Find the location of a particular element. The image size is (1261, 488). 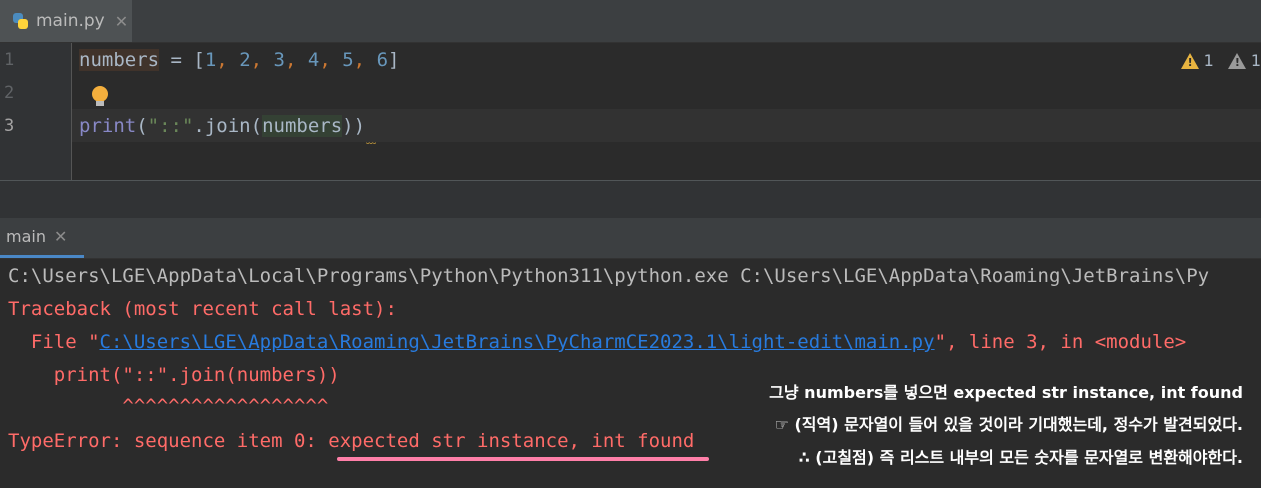

warning-count: ! 1 is located at coordinates (1197, 60).